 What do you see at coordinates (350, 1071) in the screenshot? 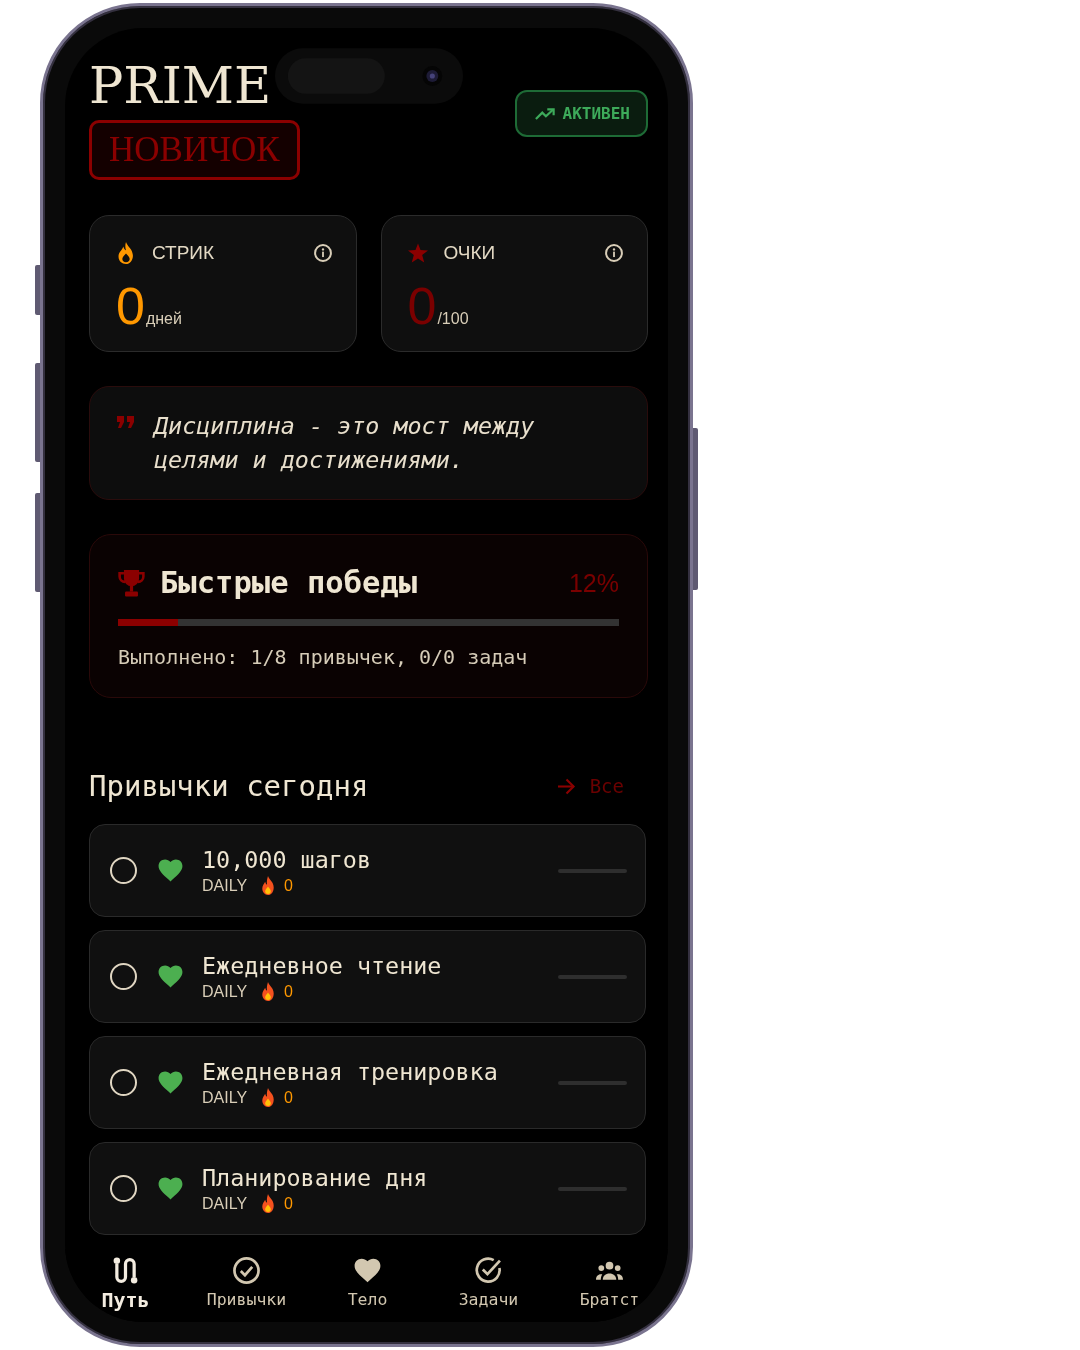
I see `habit-title: Ежедневная тренировка` at bounding box center [350, 1071].